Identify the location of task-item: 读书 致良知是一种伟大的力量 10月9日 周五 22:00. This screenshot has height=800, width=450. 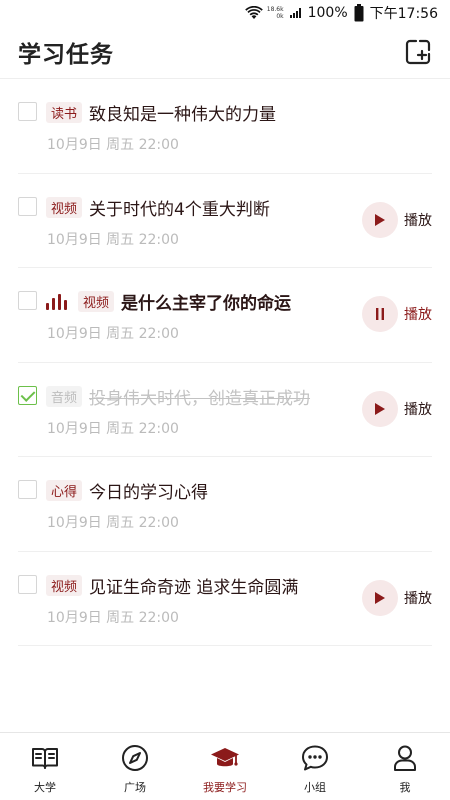
(225, 126).